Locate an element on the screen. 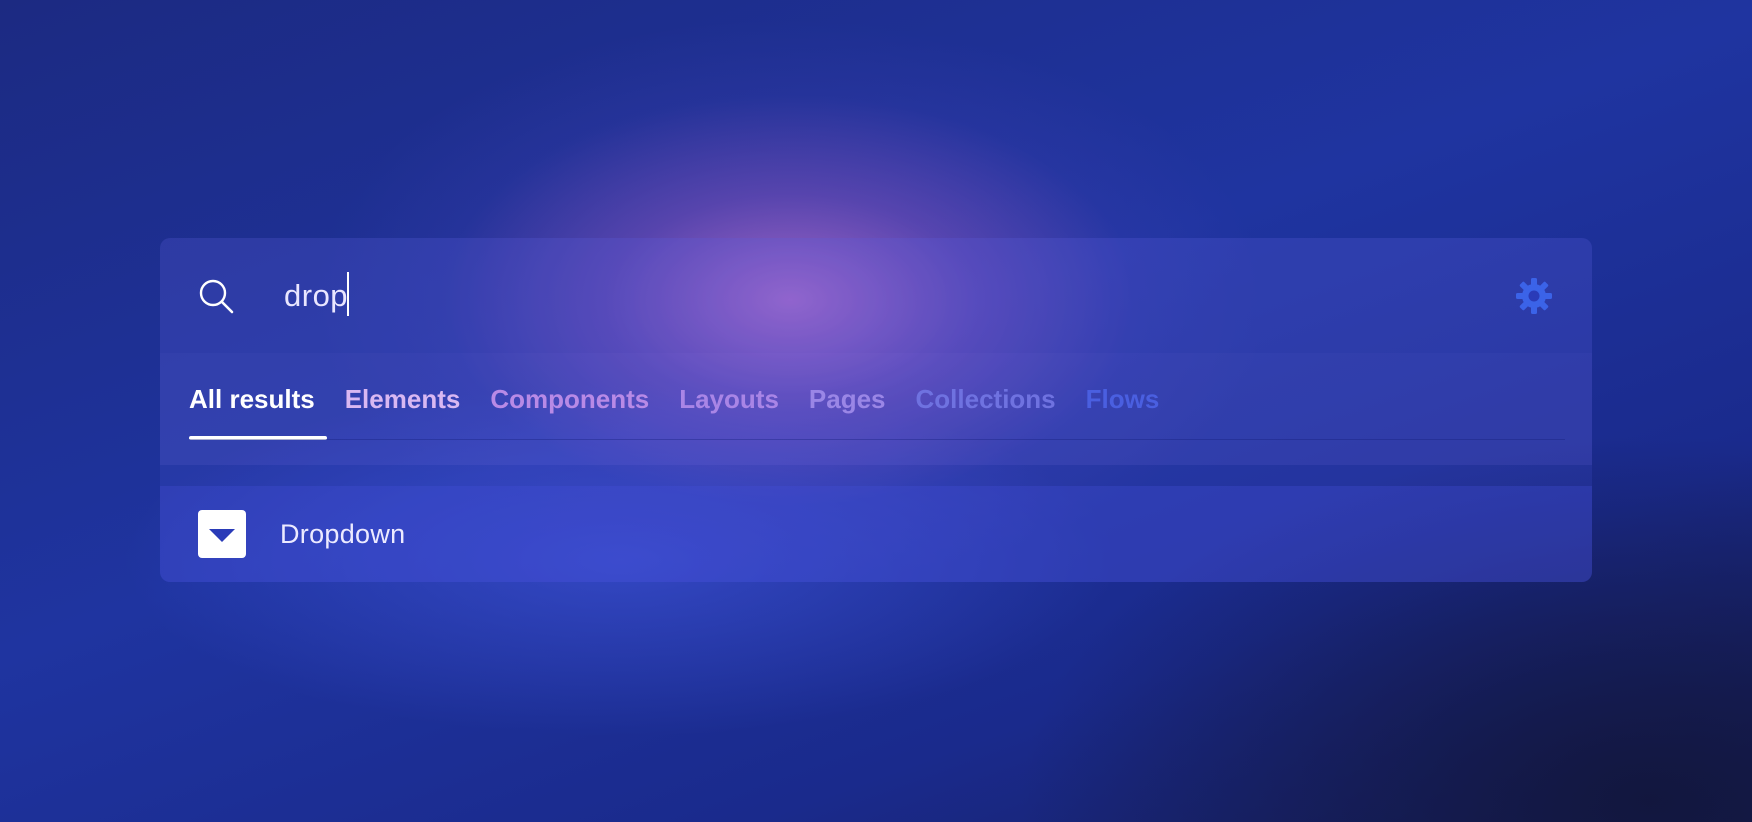 The height and width of the screenshot is (822, 1752). gear-icon is located at coordinates (1534, 296).